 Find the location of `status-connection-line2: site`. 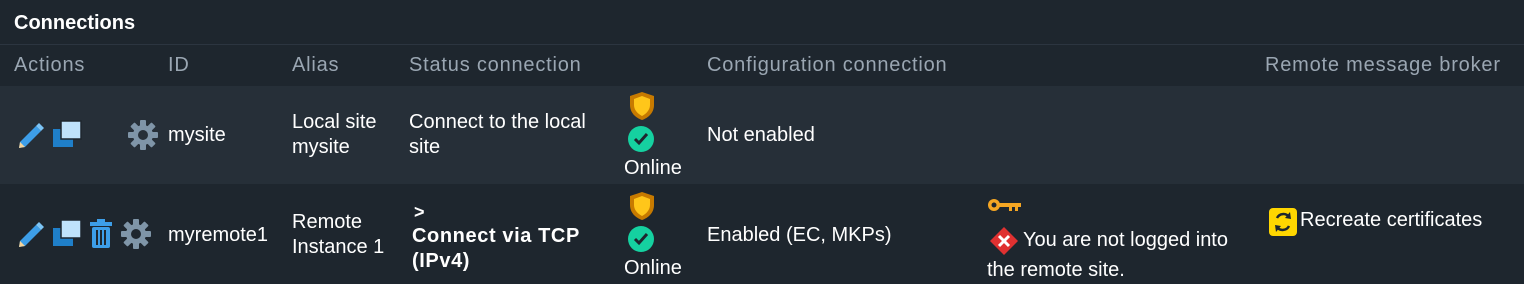

status-connection-line2: site is located at coordinates (425, 147).